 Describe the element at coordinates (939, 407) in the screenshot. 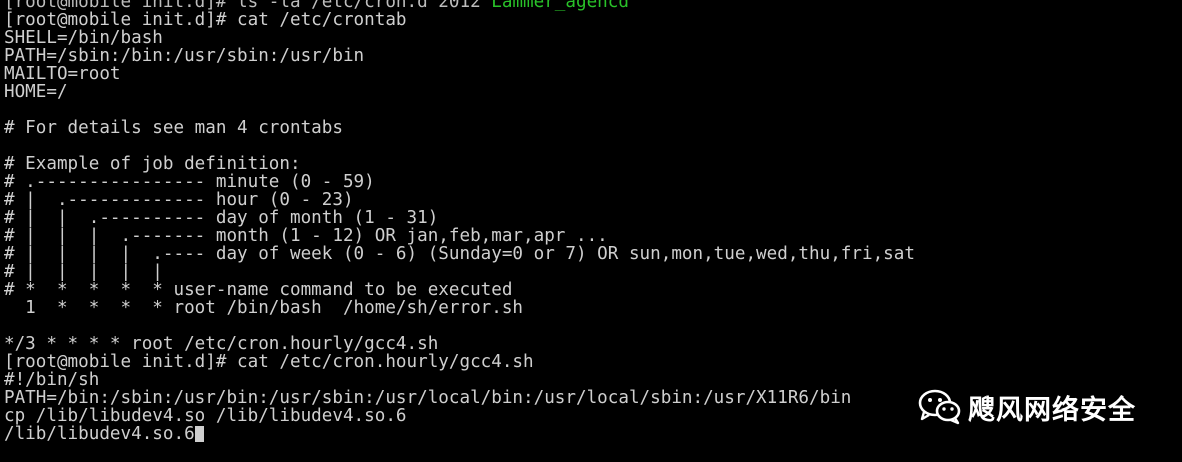

I see `wechat-icon` at that location.